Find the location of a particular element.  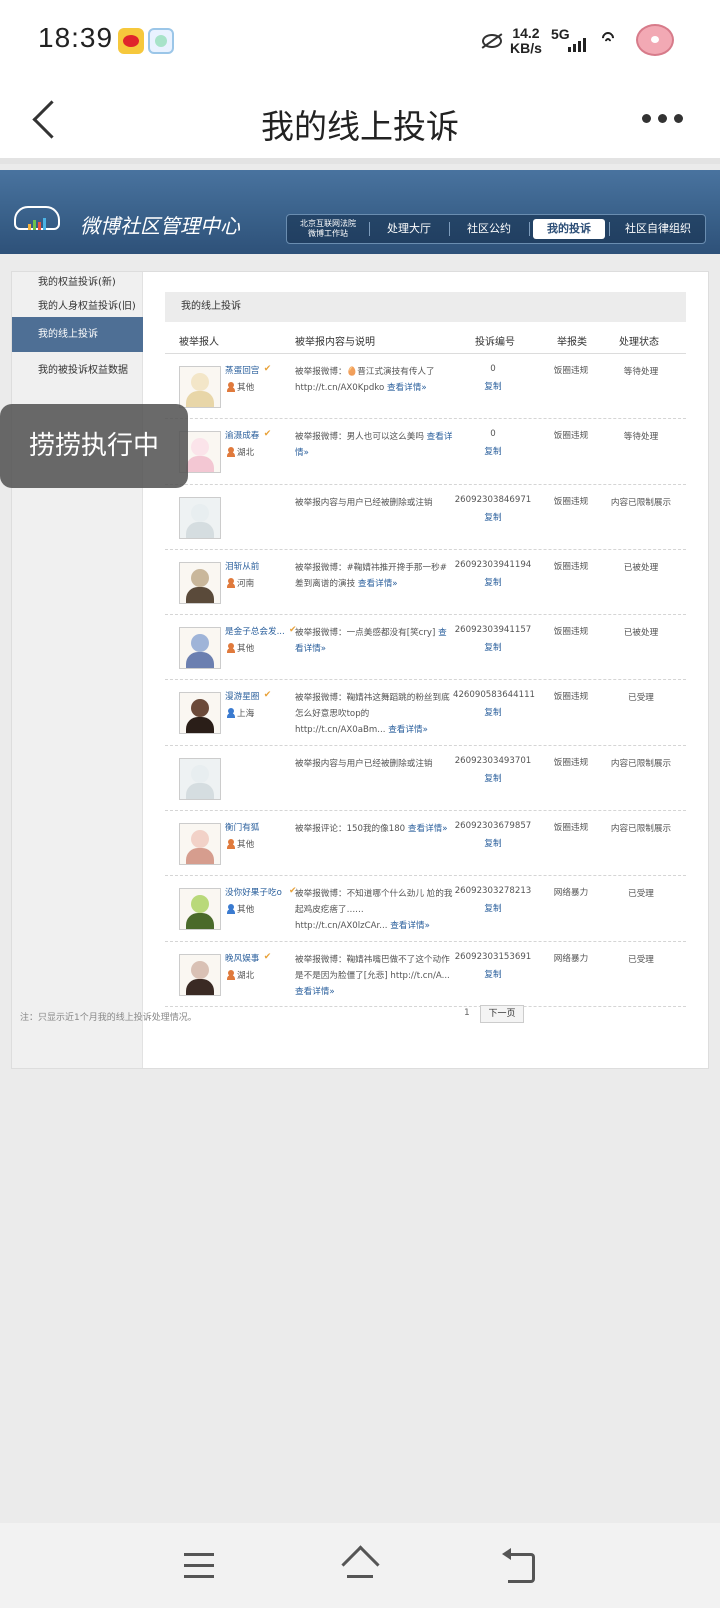

menu-icon is located at coordinates (200, 1566).